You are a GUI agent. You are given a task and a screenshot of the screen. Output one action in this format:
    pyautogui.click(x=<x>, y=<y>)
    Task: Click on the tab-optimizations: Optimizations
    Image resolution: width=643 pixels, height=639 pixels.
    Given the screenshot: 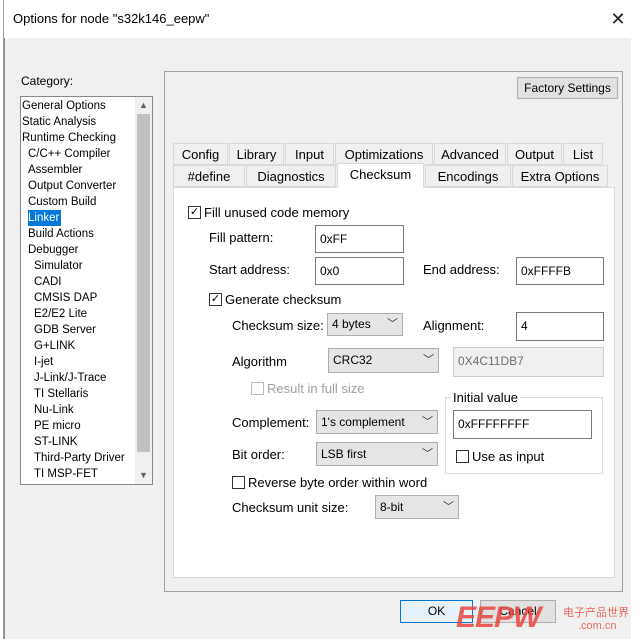 What is the action you would take?
    pyautogui.click(x=384, y=154)
    